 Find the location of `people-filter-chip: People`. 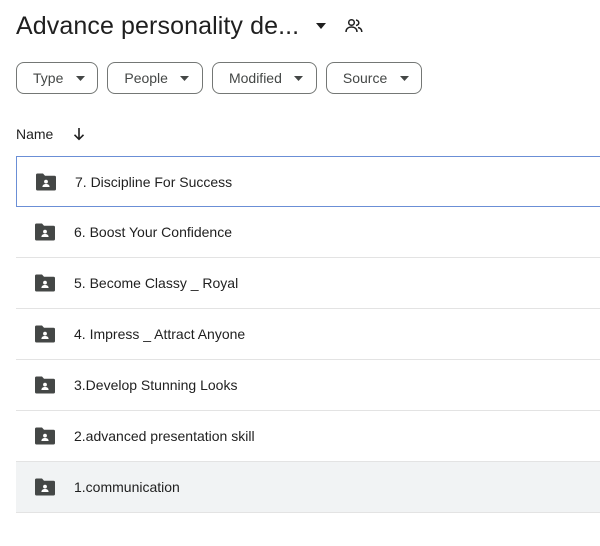

people-filter-chip: People is located at coordinates (155, 78).